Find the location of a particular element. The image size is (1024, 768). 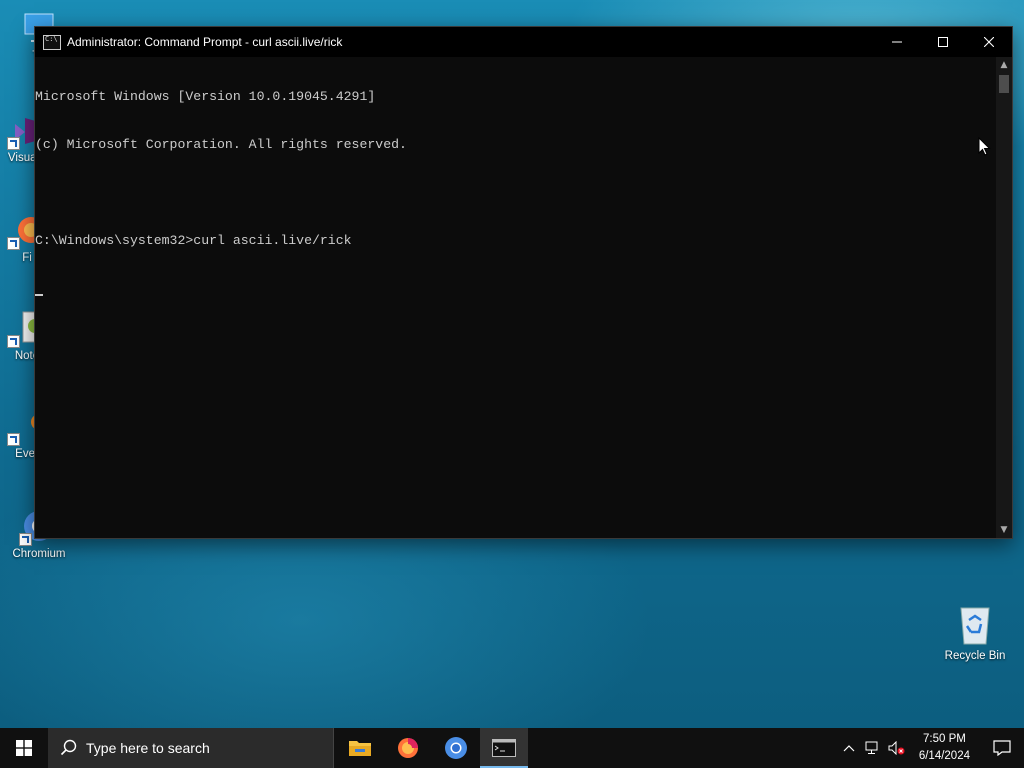

network-icon is located at coordinates (871, 747).